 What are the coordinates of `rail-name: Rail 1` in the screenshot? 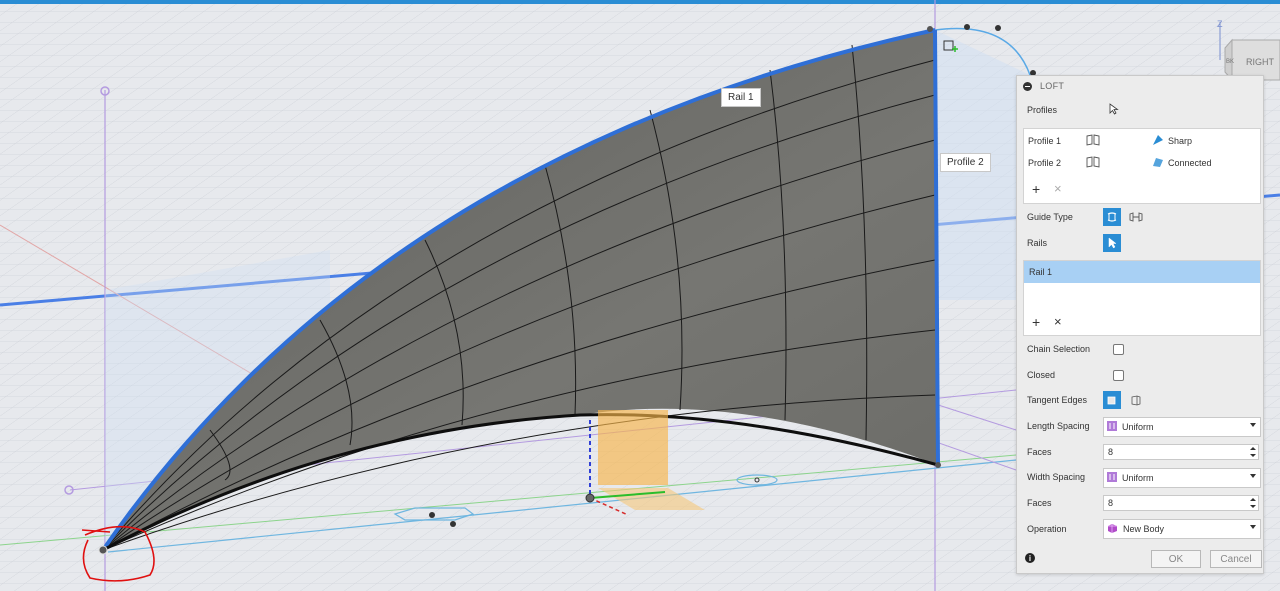 It's located at (1041, 272).